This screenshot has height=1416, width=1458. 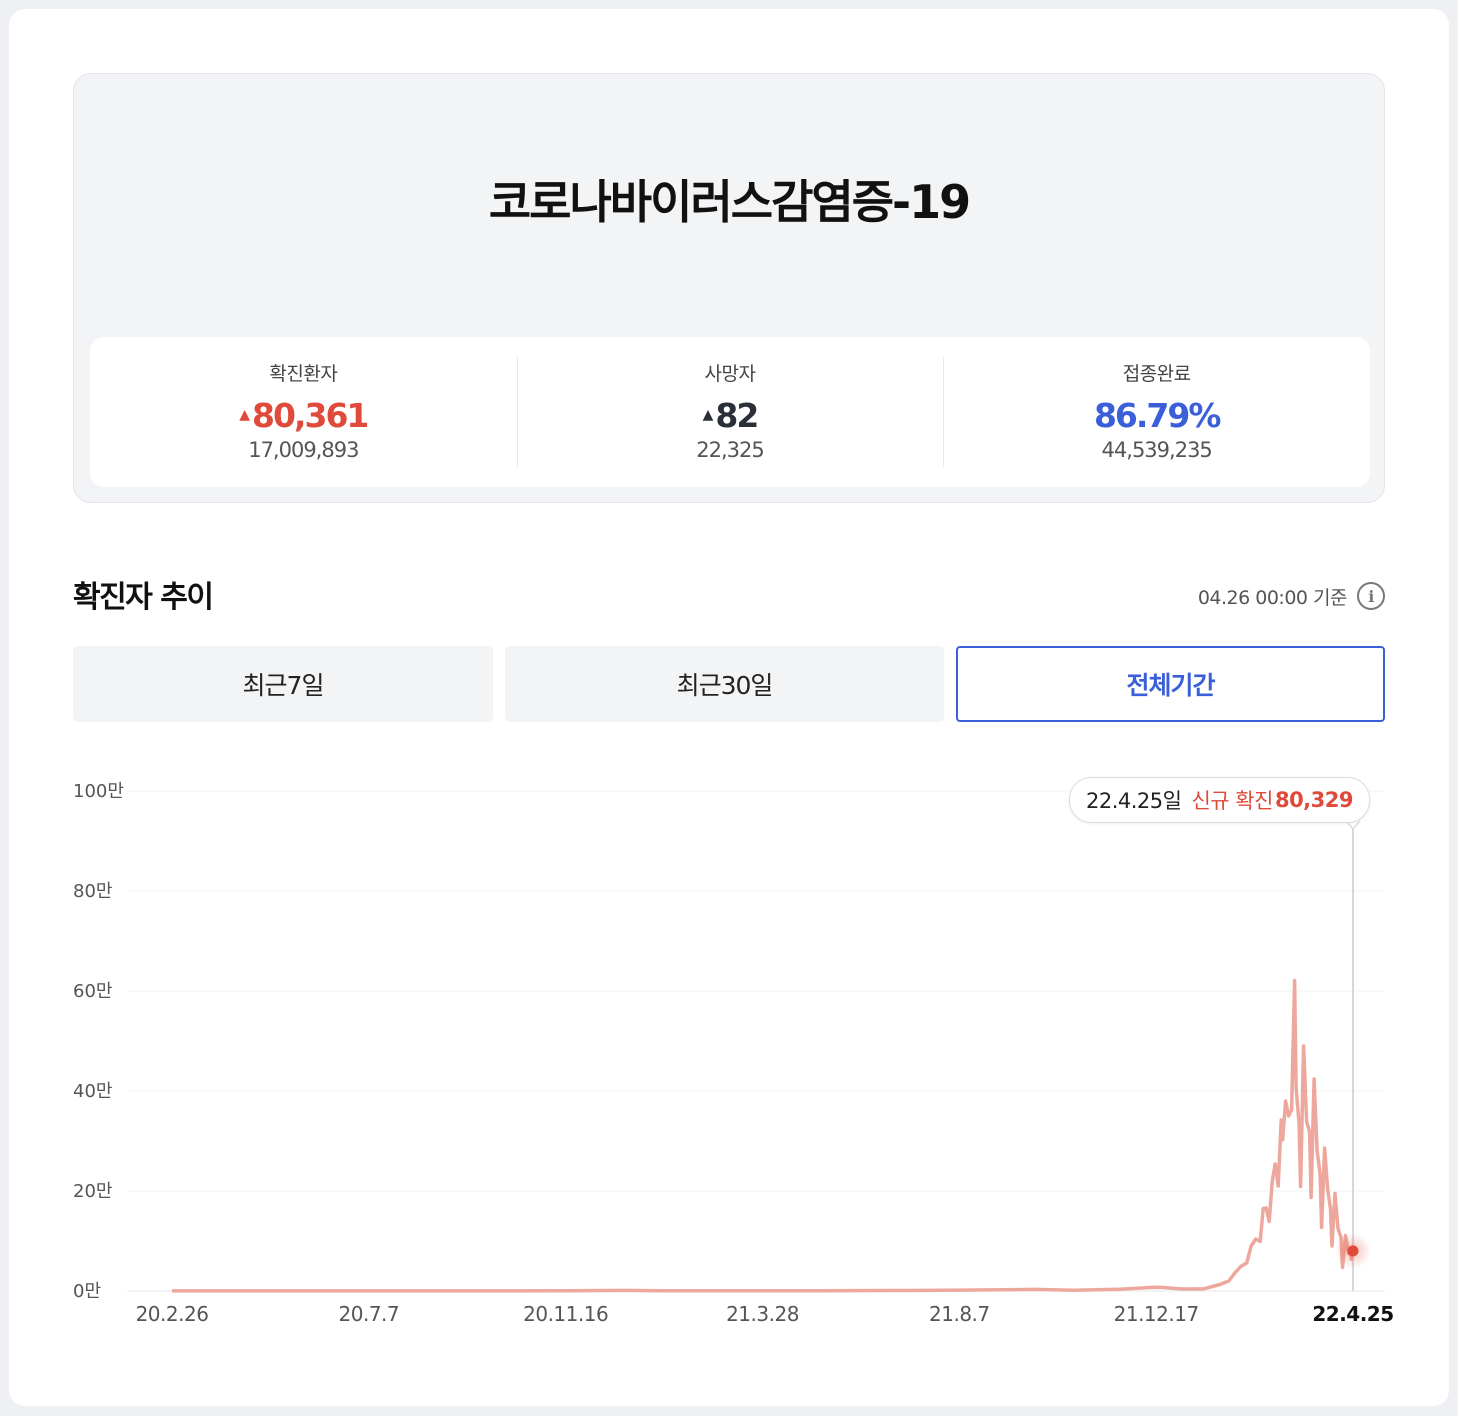 I want to click on stat-total: 17,009,893, so click(x=303, y=450).